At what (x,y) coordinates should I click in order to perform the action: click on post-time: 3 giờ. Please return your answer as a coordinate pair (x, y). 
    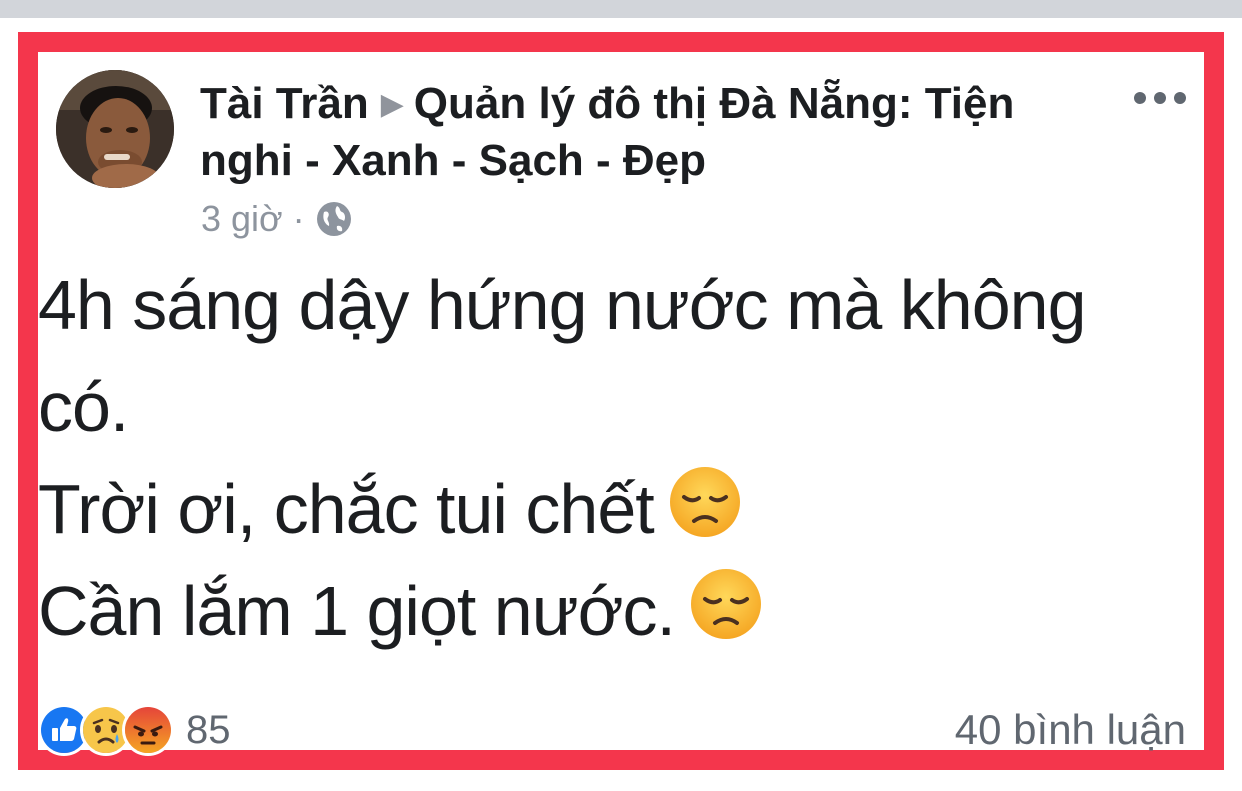
    Looking at the image, I should click on (242, 219).